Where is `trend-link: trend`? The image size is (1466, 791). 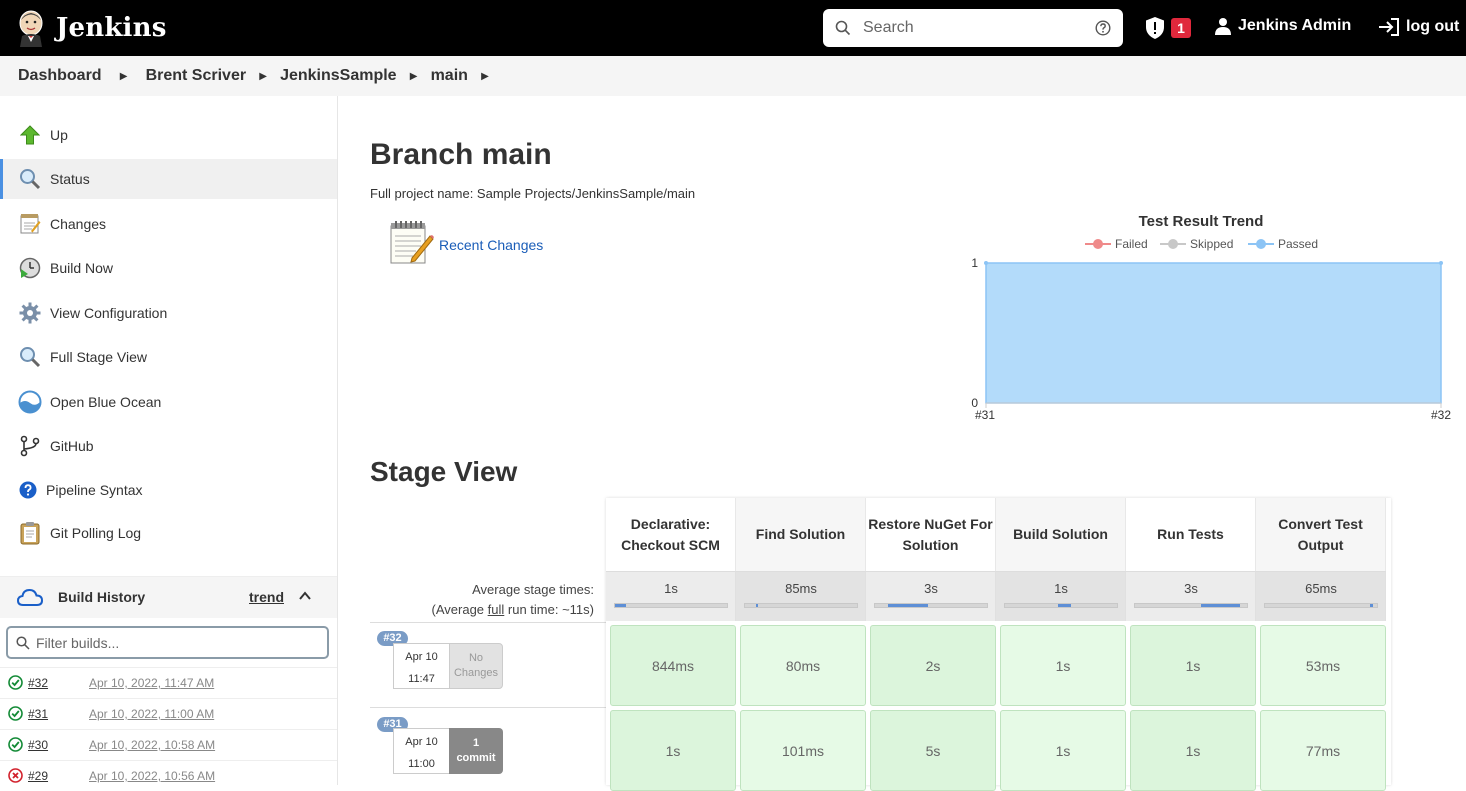 trend-link: trend is located at coordinates (266, 597).